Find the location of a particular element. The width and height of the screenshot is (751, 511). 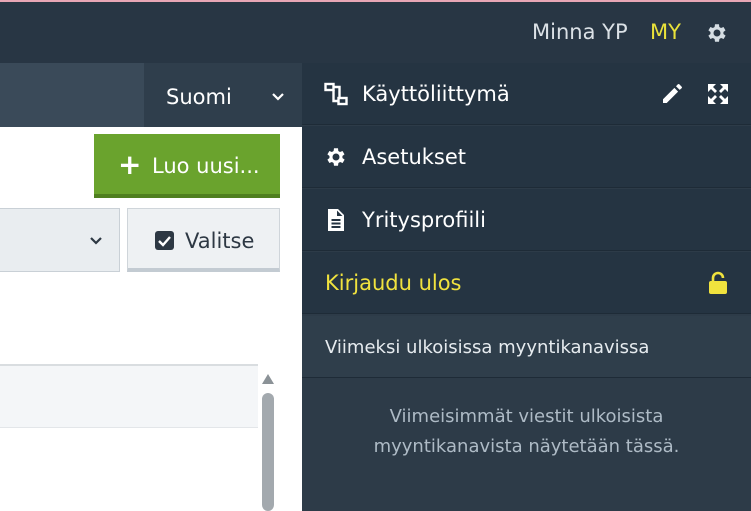

plus-icon: + is located at coordinates (129, 165).